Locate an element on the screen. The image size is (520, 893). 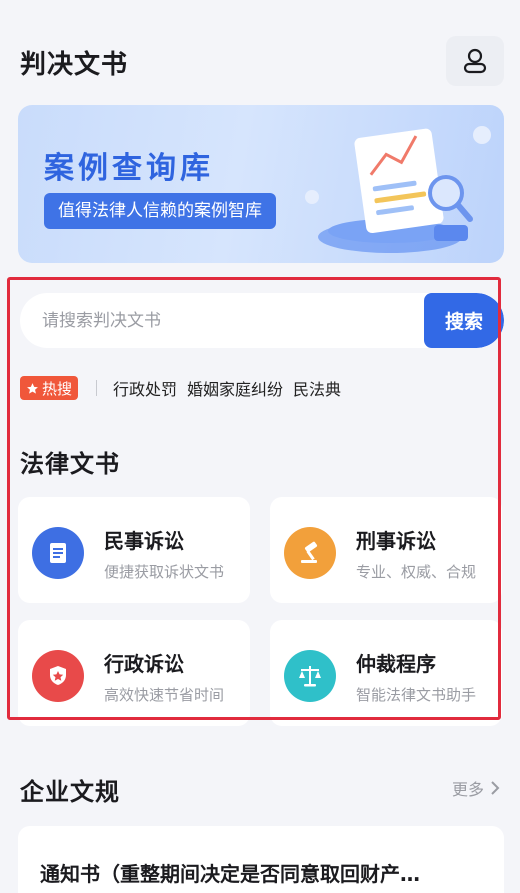
chevron-right-icon is located at coordinates (495, 788).